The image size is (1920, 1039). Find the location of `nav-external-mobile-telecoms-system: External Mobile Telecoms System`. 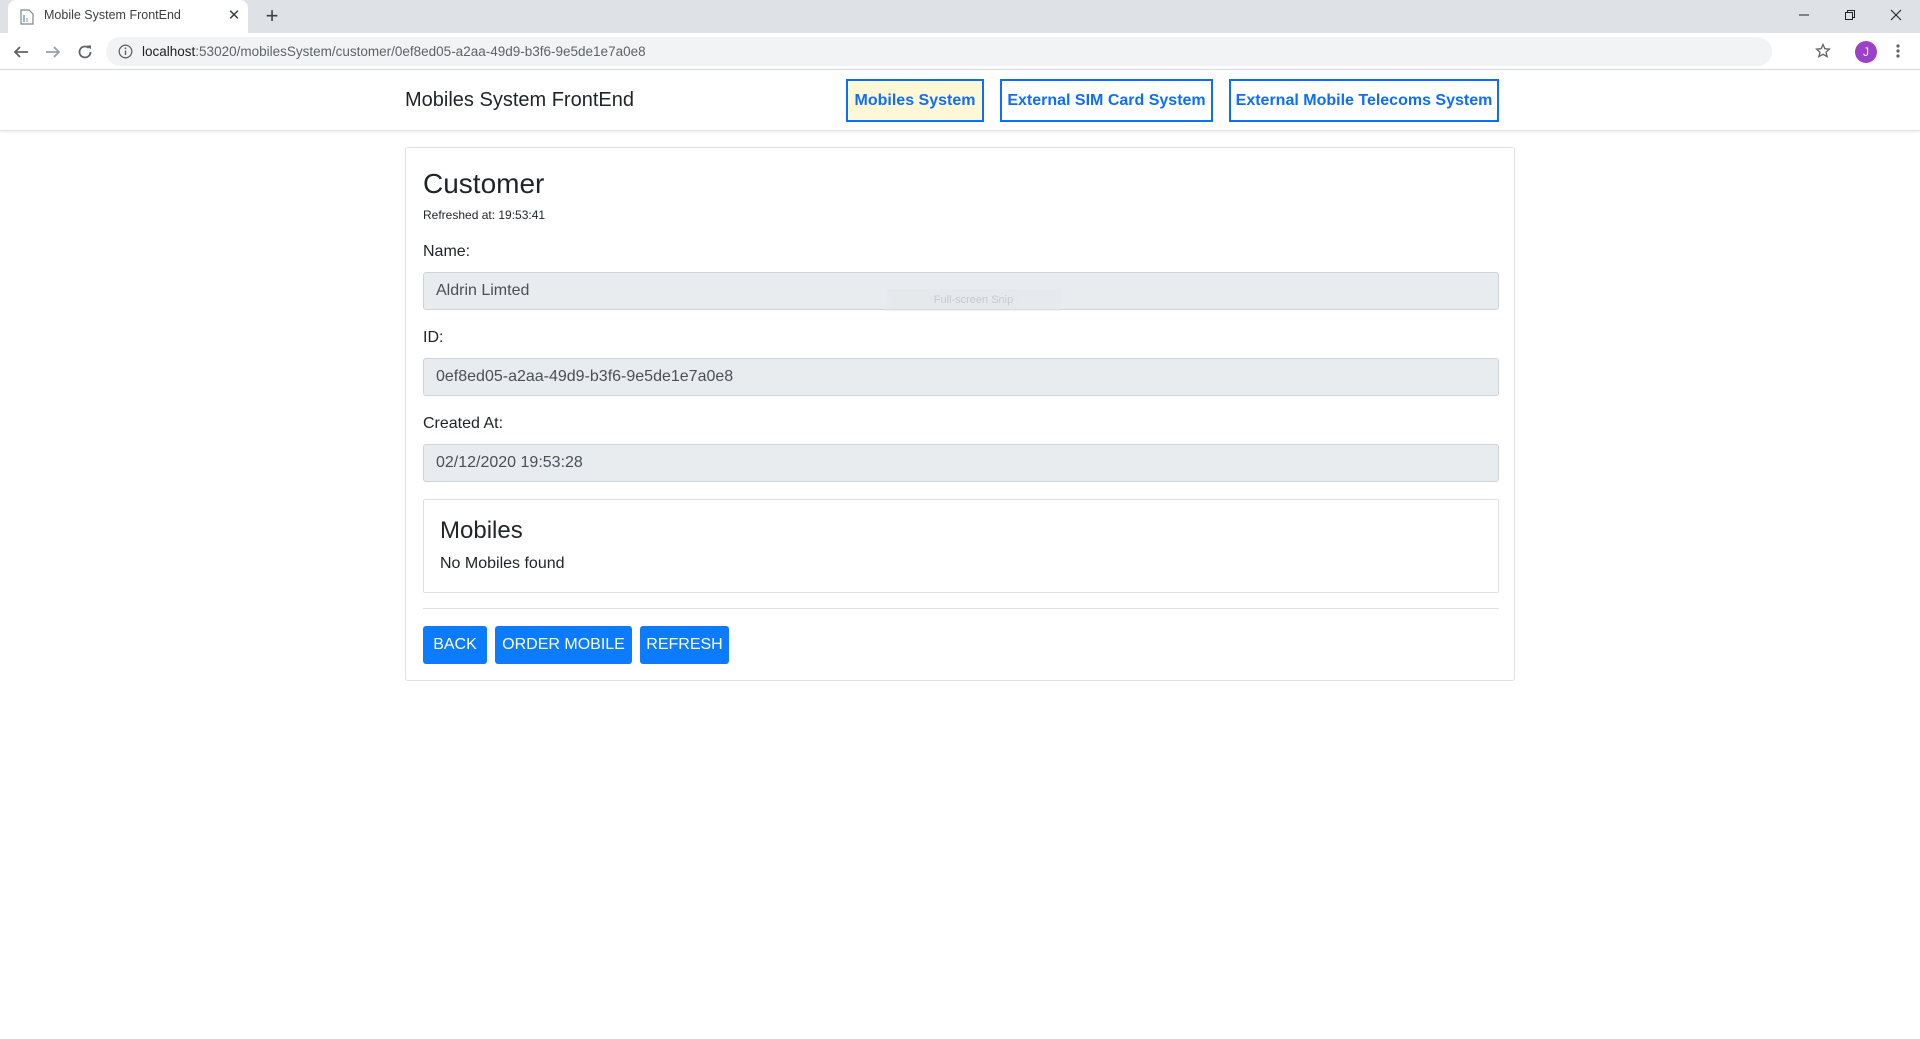

nav-external-mobile-telecoms-system: External Mobile Telecoms System is located at coordinates (1364, 100).